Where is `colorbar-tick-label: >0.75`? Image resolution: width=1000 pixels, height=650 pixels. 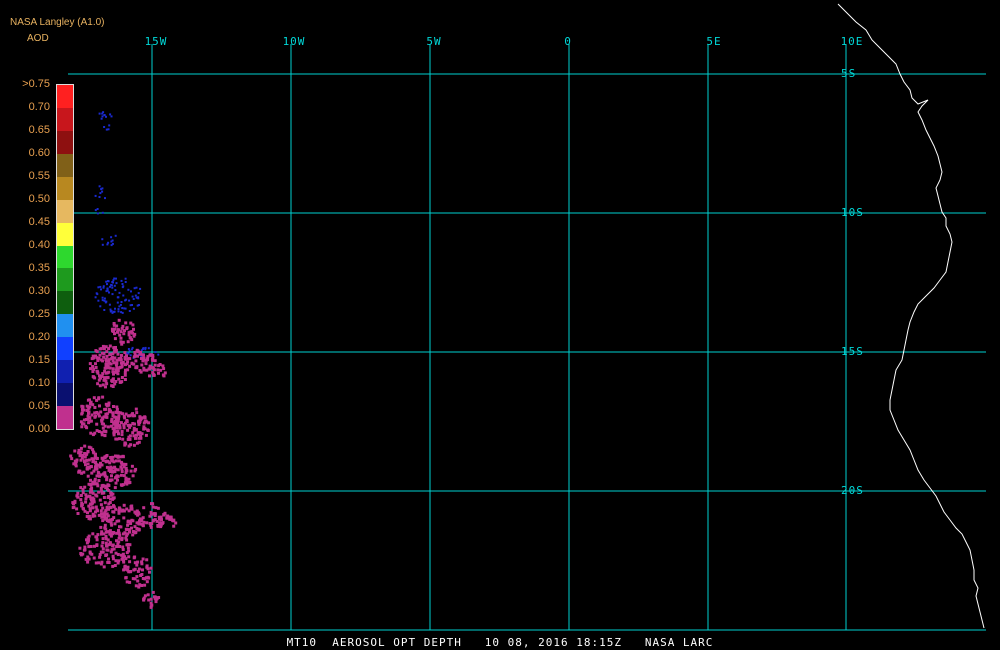
colorbar-tick-label: >0.75 is located at coordinates (36, 84).